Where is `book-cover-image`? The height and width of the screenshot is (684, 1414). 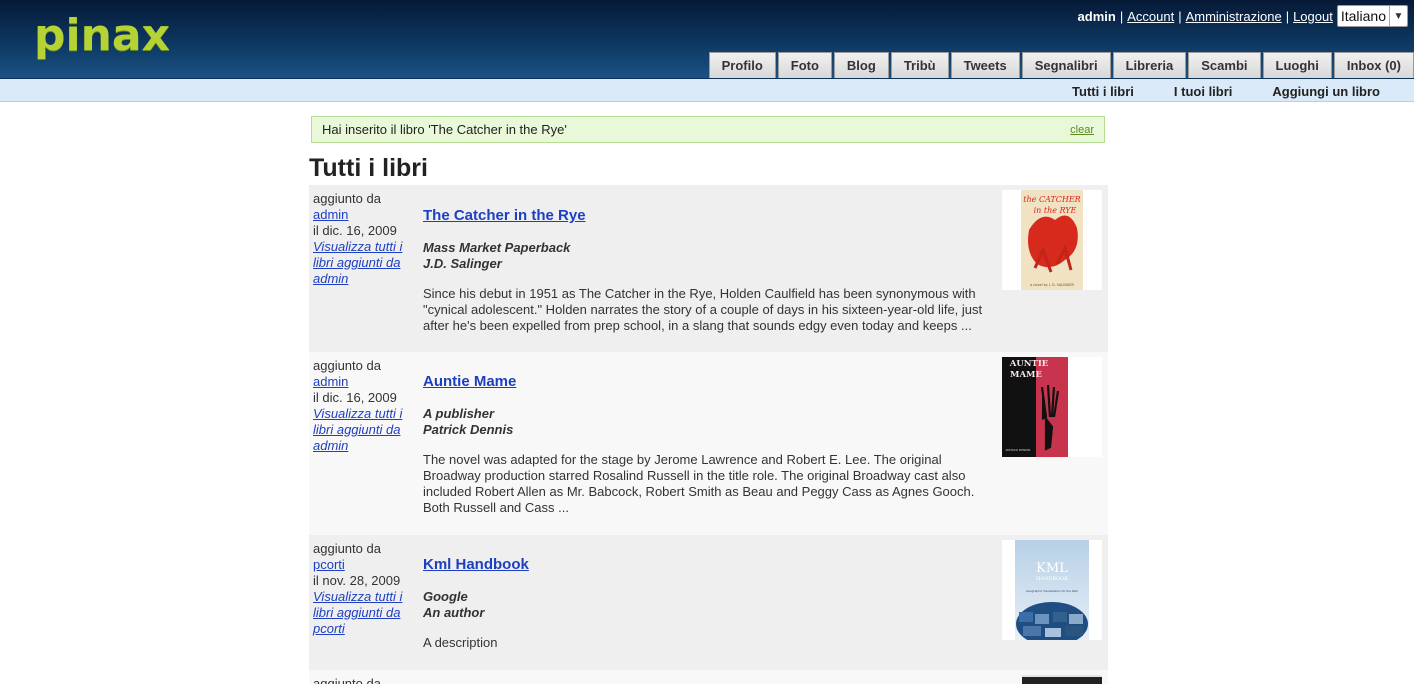
book-cover-image is located at coordinates (1062, 679).